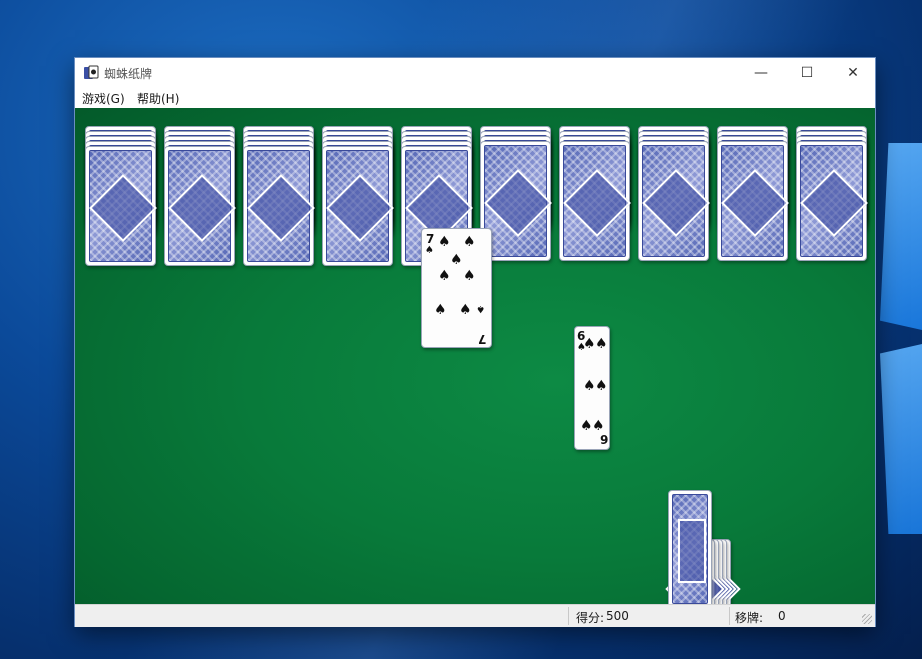 The image size is (922, 659). I want to click on menu-game: 游戏(G), so click(103, 98).